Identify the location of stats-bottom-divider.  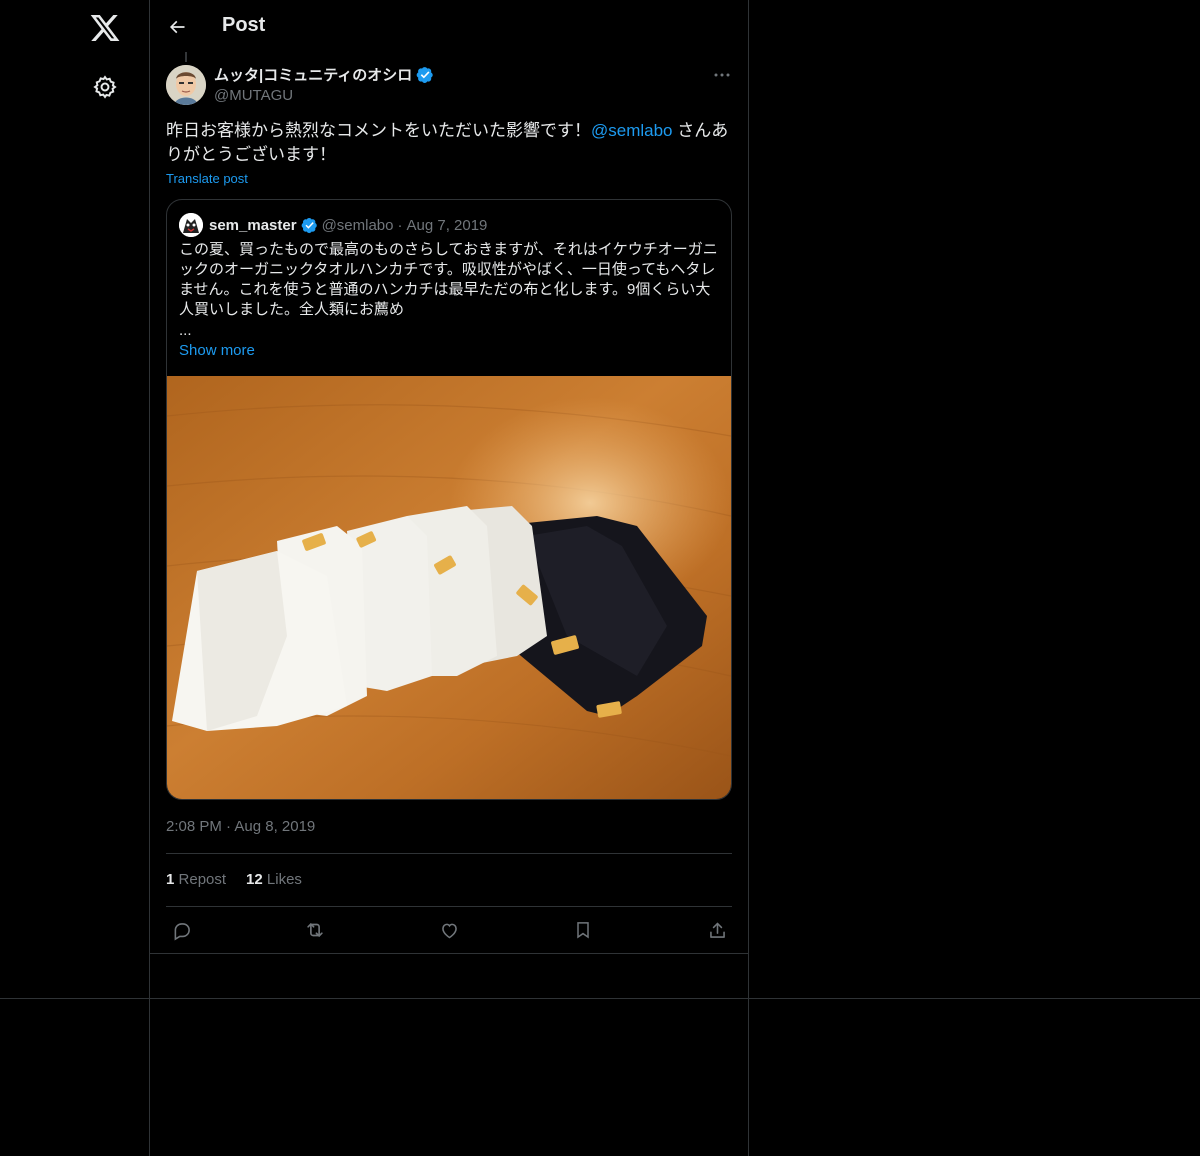
(449, 906).